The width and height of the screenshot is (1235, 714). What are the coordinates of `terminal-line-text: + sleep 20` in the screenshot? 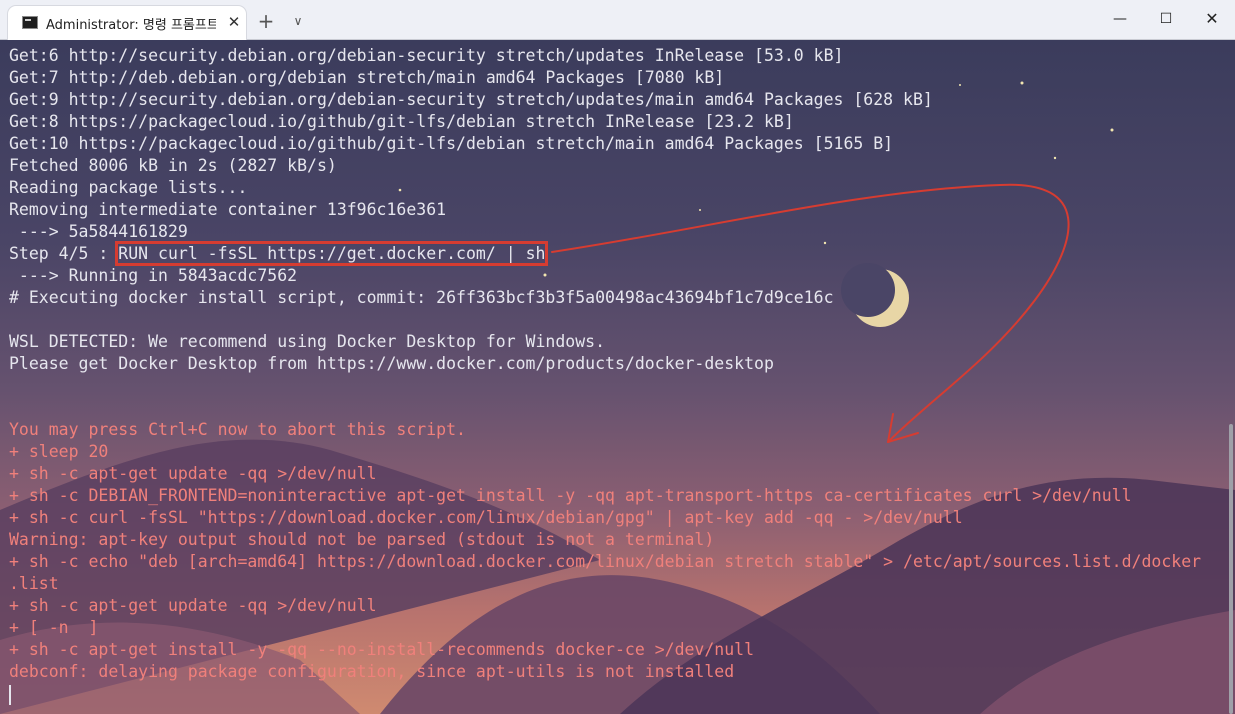 It's located at (59, 451).